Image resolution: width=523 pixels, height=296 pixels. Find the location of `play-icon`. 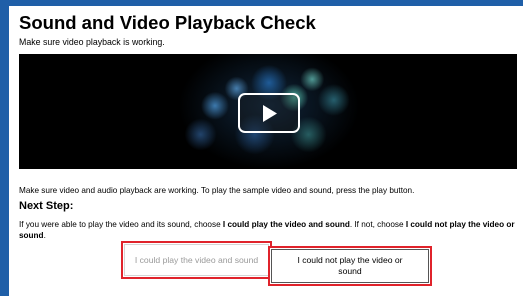

play-icon is located at coordinates (270, 113).